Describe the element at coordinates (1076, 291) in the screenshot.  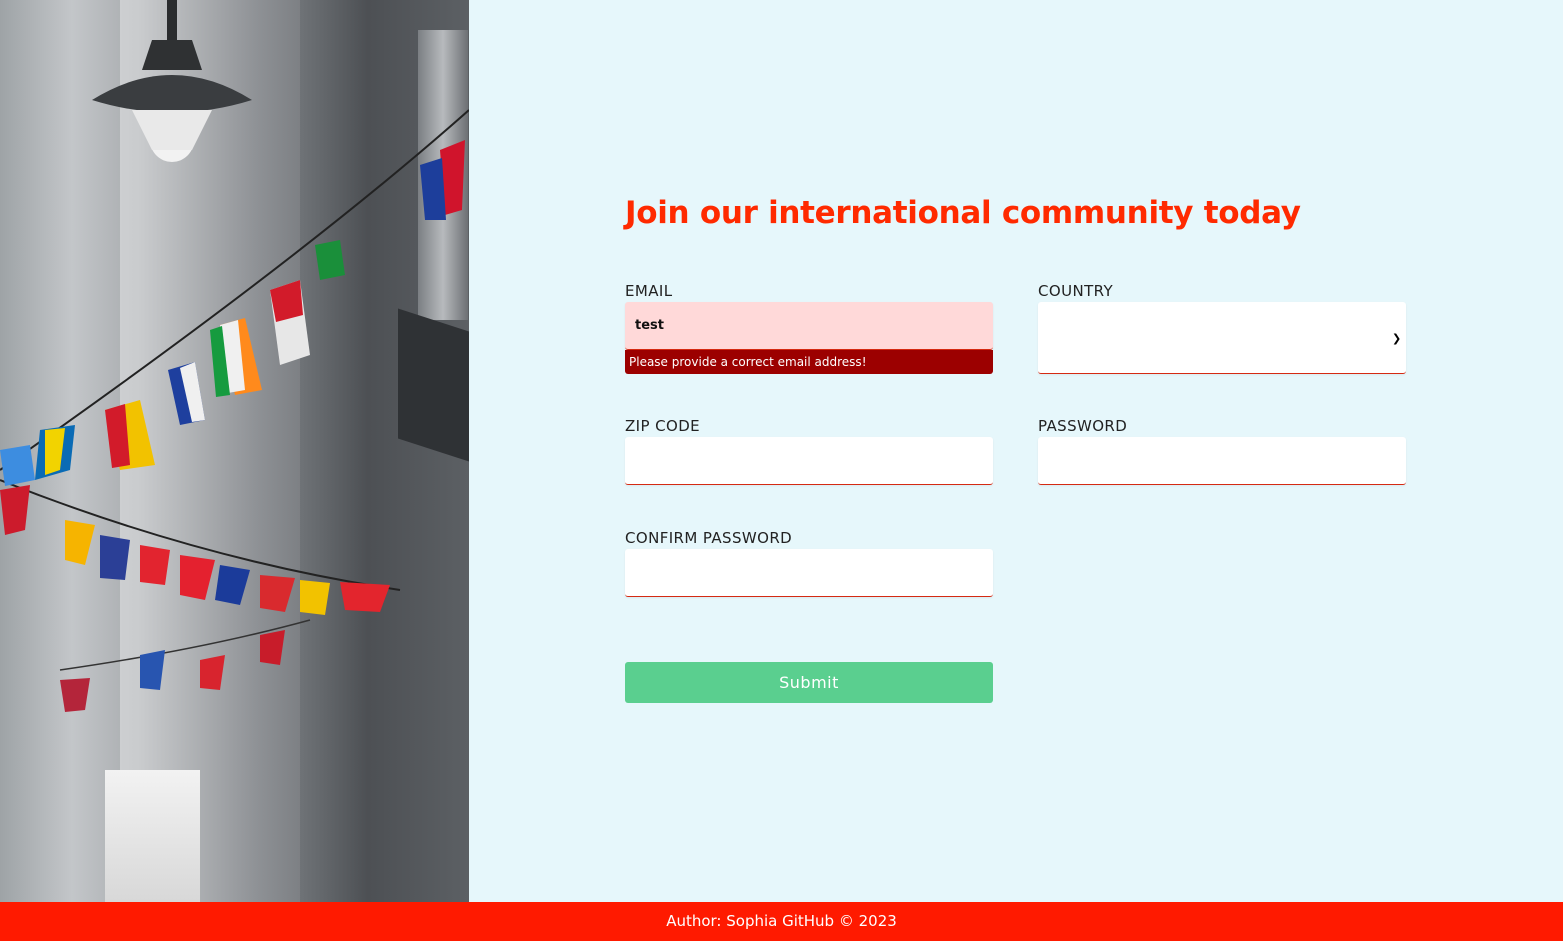
I see `country-label: COUNTRY` at that location.